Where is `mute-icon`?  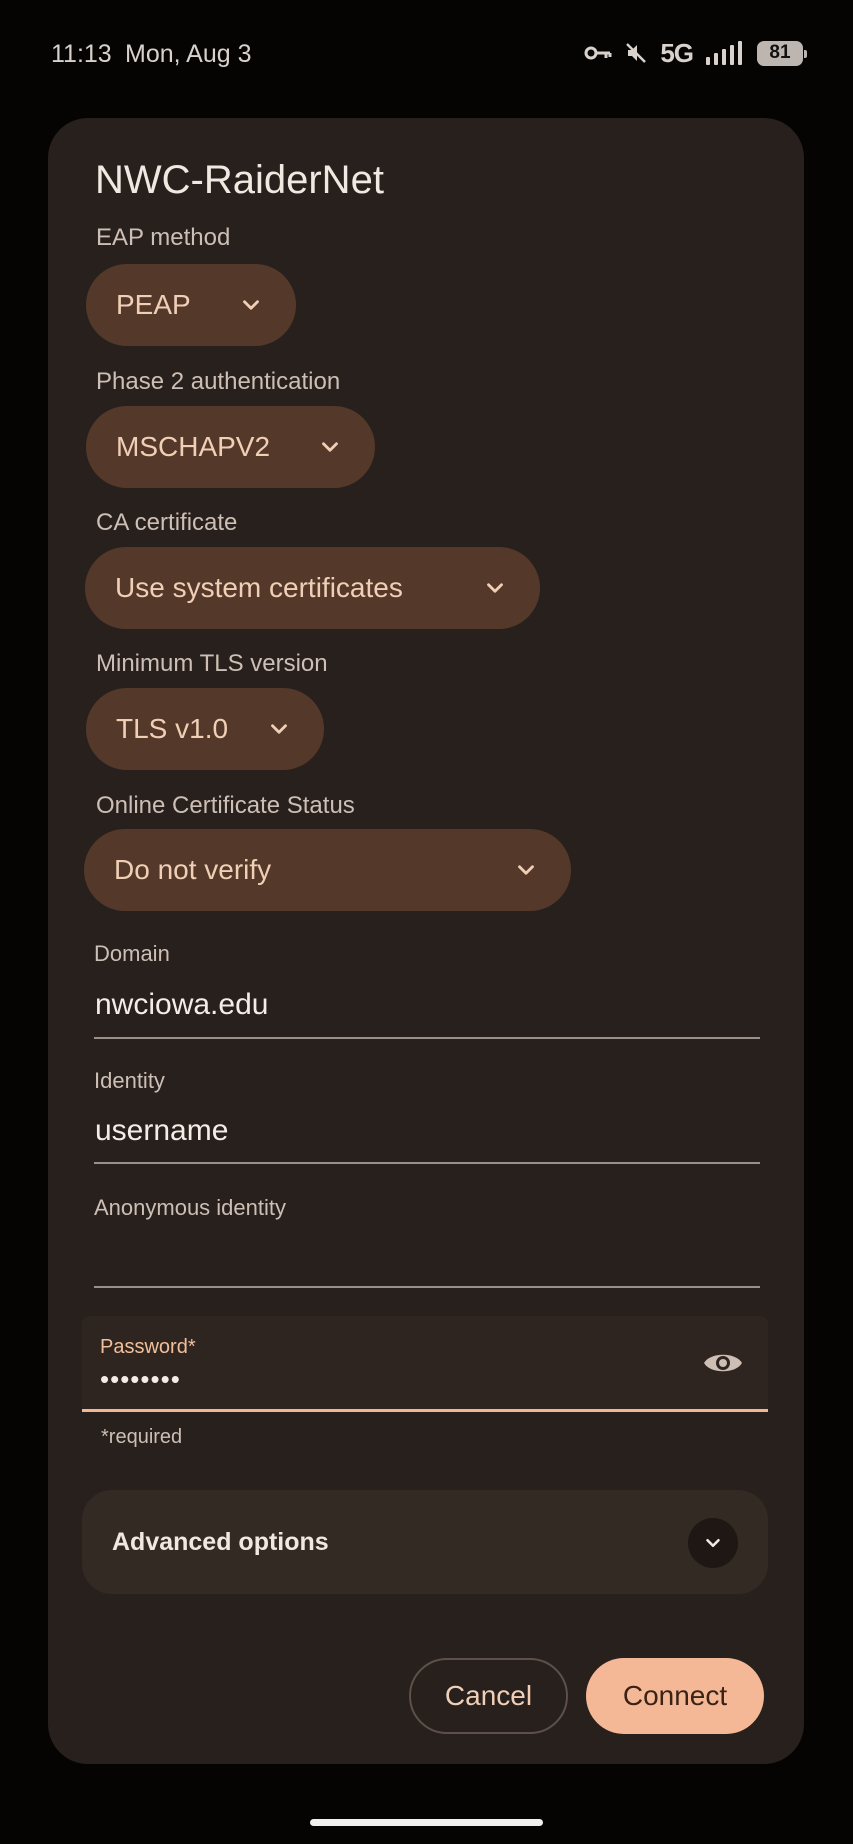
mute-icon is located at coordinates (636, 53).